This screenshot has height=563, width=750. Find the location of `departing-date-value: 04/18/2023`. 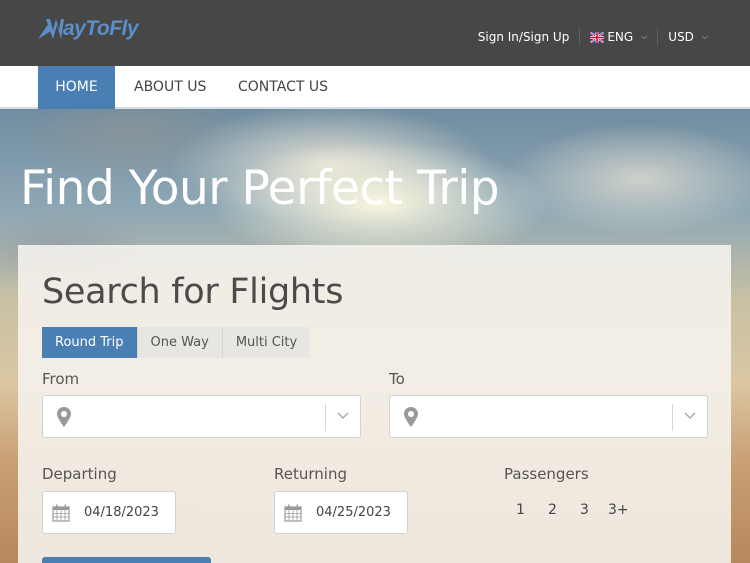

departing-date-value: 04/18/2023 is located at coordinates (121, 512).